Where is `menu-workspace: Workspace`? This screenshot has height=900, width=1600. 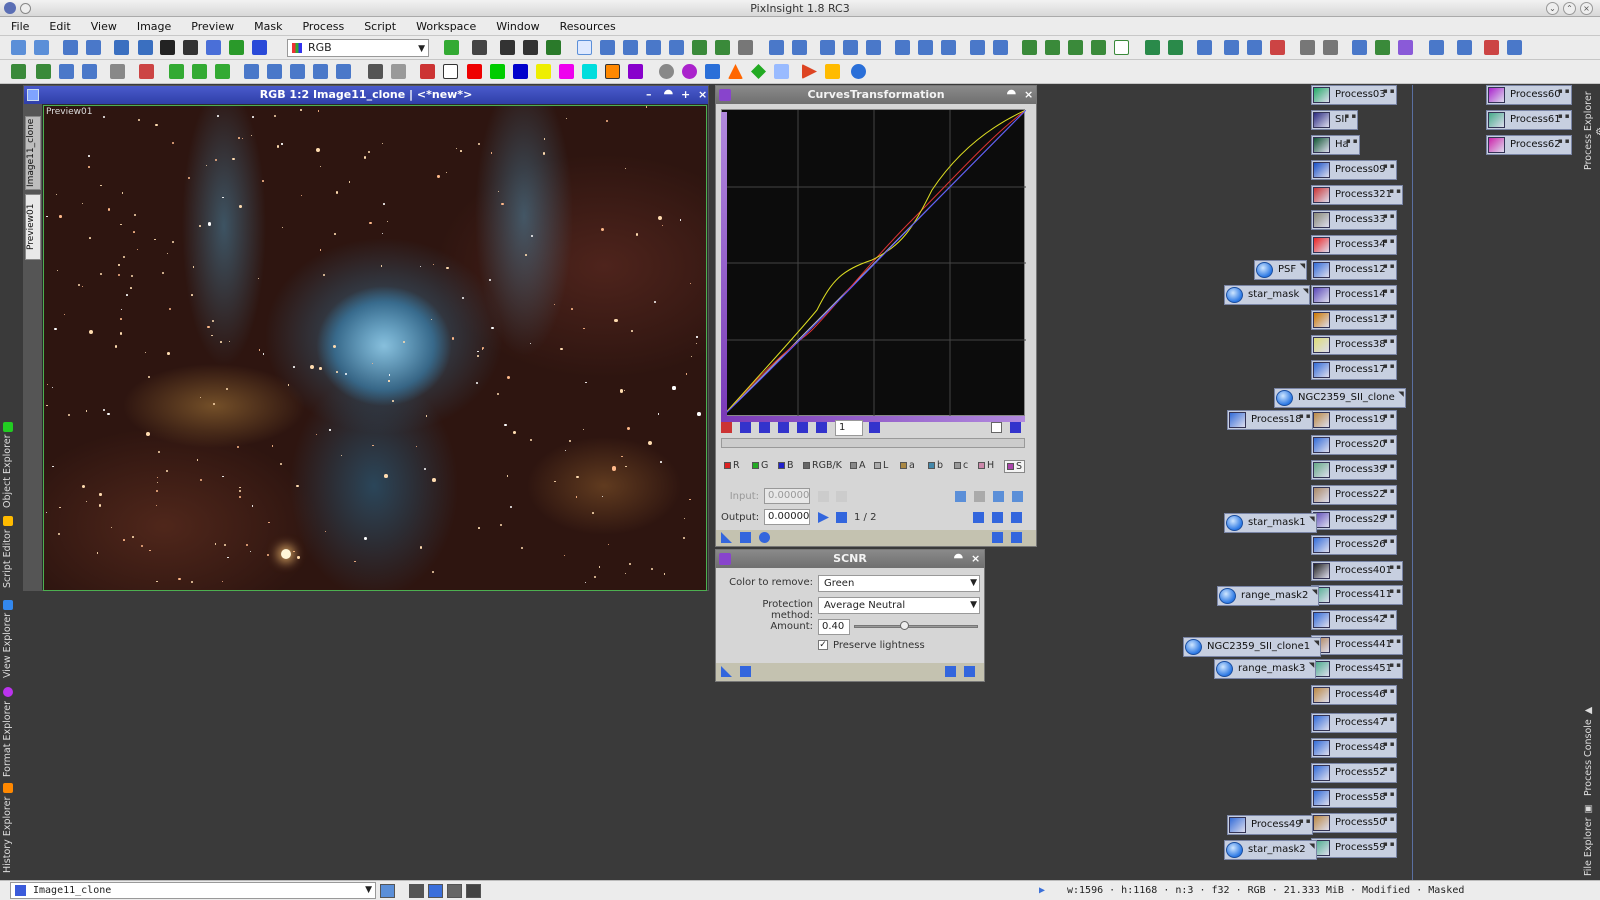 menu-workspace: Workspace is located at coordinates (445, 26).